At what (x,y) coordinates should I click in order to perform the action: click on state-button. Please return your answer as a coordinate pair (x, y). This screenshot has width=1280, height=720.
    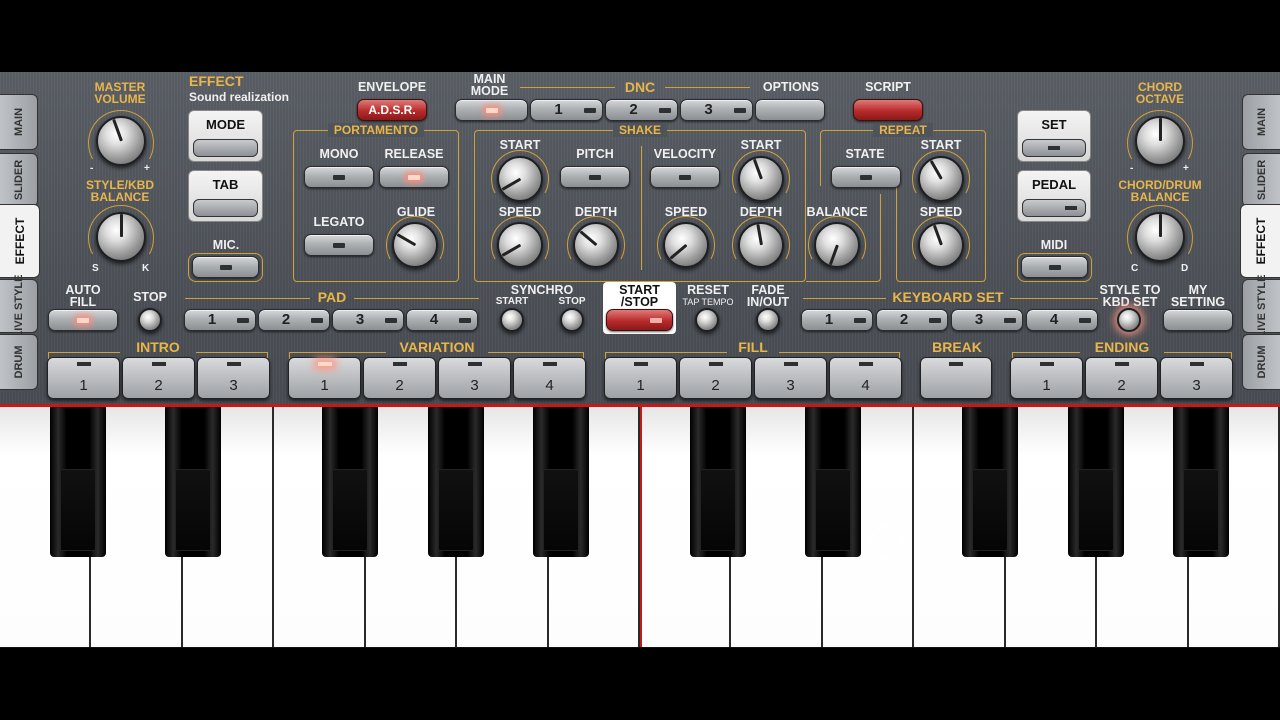
    Looking at the image, I should click on (866, 177).